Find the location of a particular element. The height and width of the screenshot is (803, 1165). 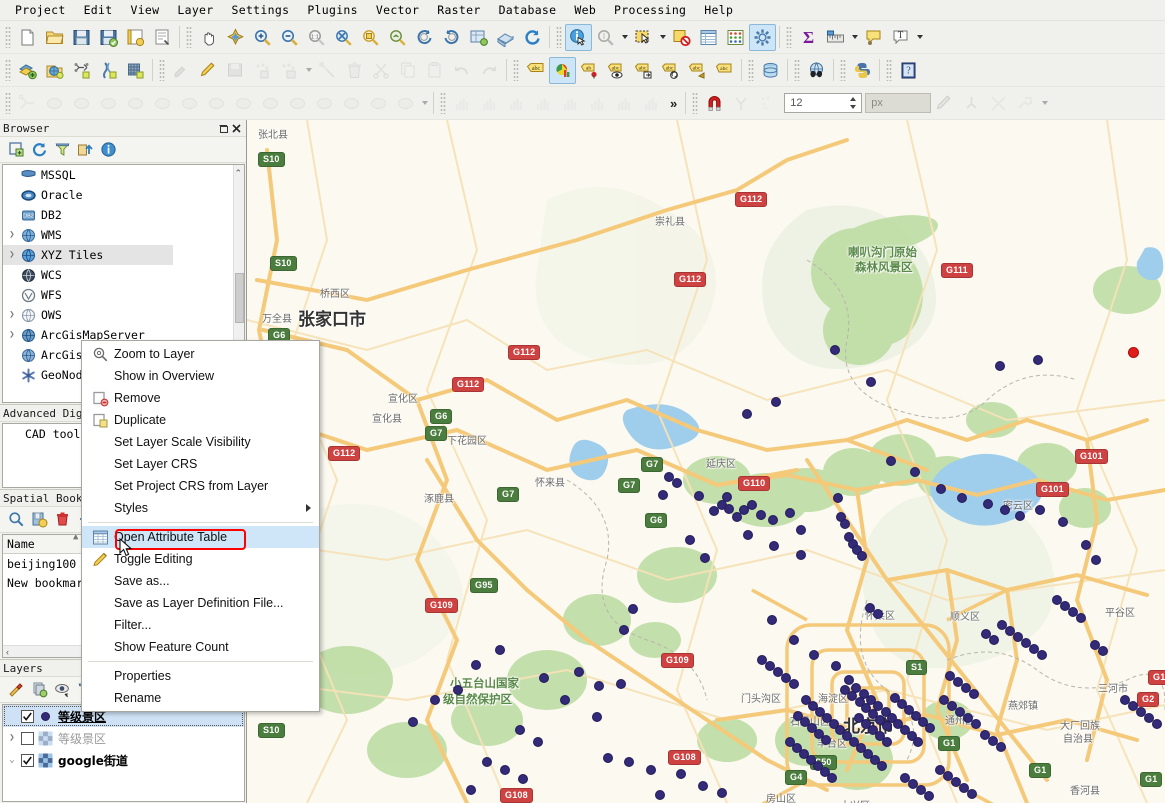

add-raster-layer-button is located at coordinates (54, 70).